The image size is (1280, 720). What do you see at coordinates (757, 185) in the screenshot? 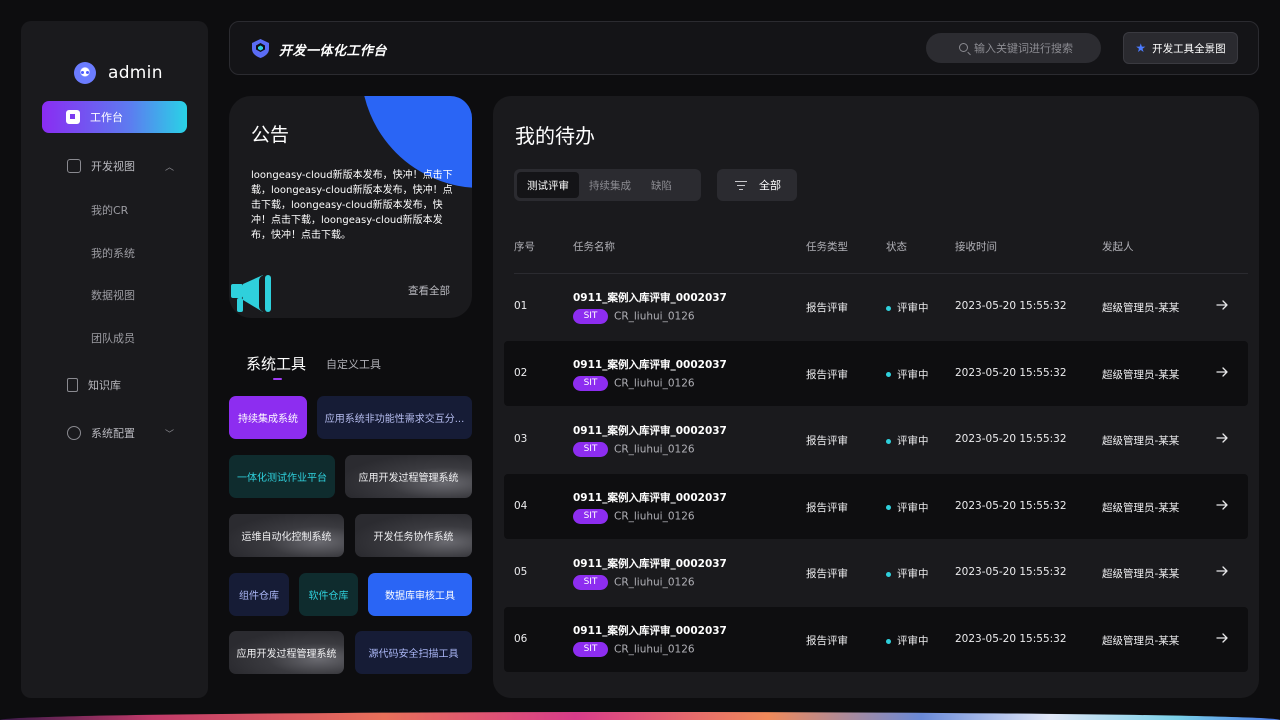
I see `filter-button: 全部` at bounding box center [757, 185].